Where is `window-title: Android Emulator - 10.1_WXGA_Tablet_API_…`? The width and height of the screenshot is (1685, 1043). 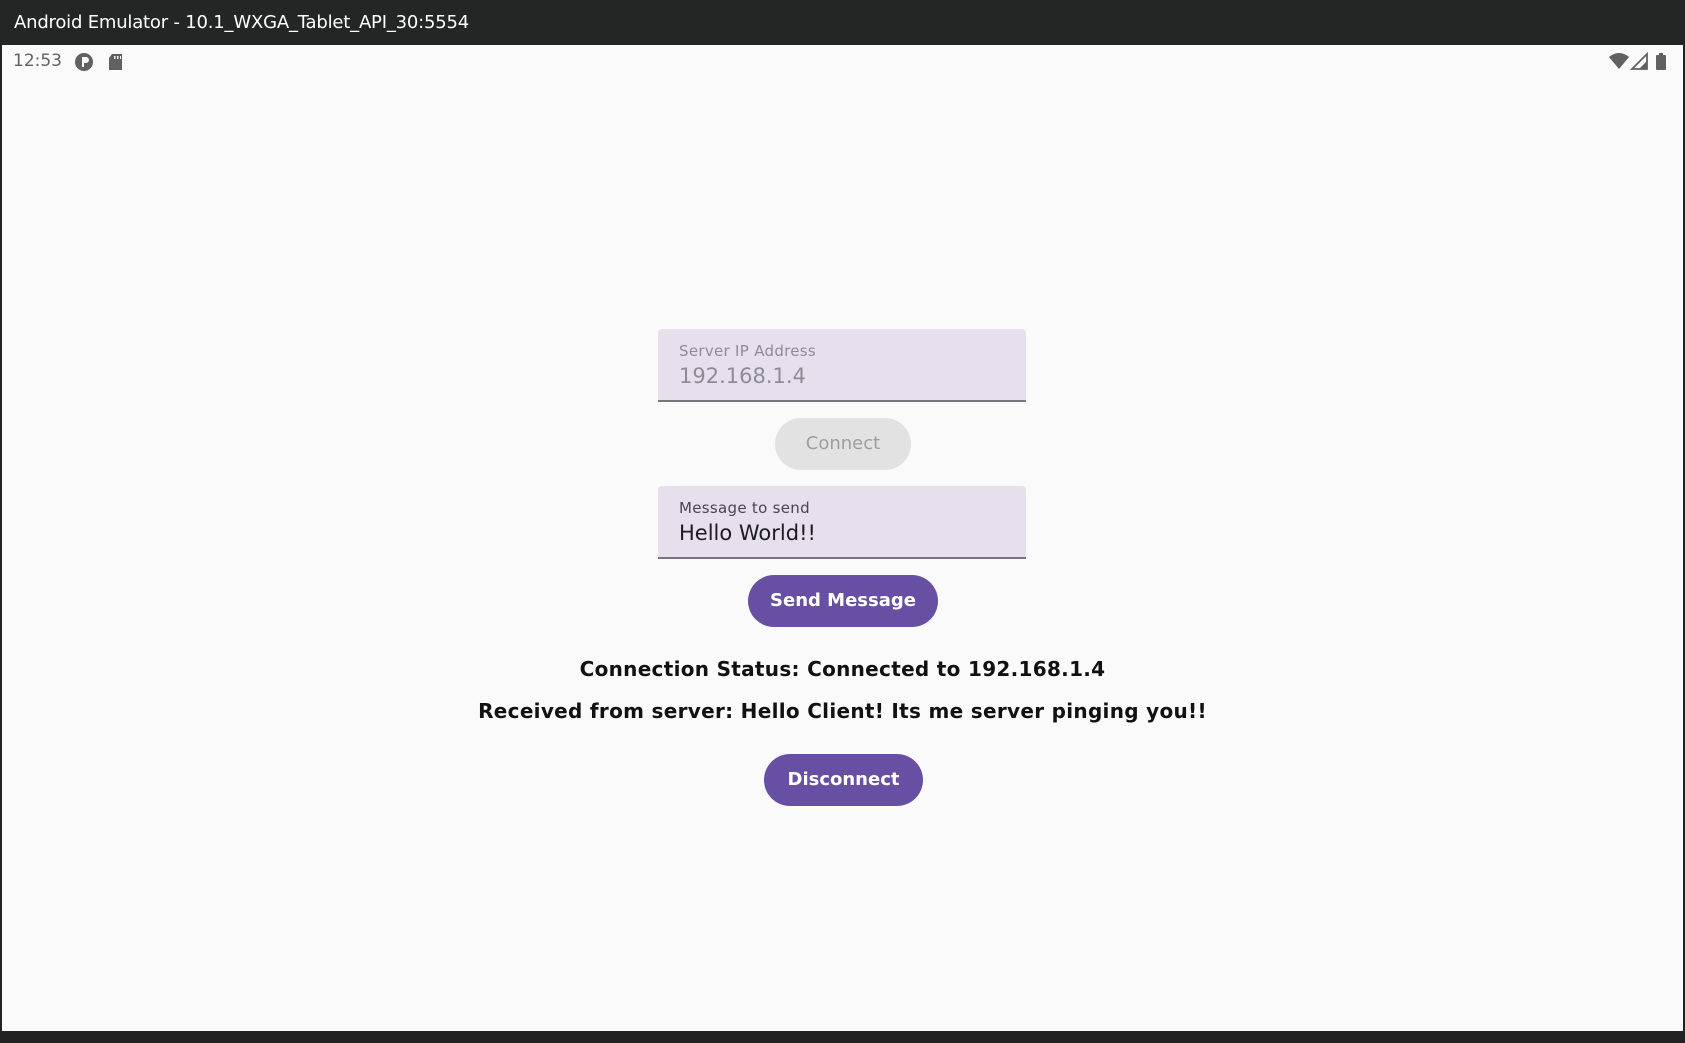
window-title: Android Emulator - 10.1_WXGA_Tablet_API_… is located at coordinates (842, 22).